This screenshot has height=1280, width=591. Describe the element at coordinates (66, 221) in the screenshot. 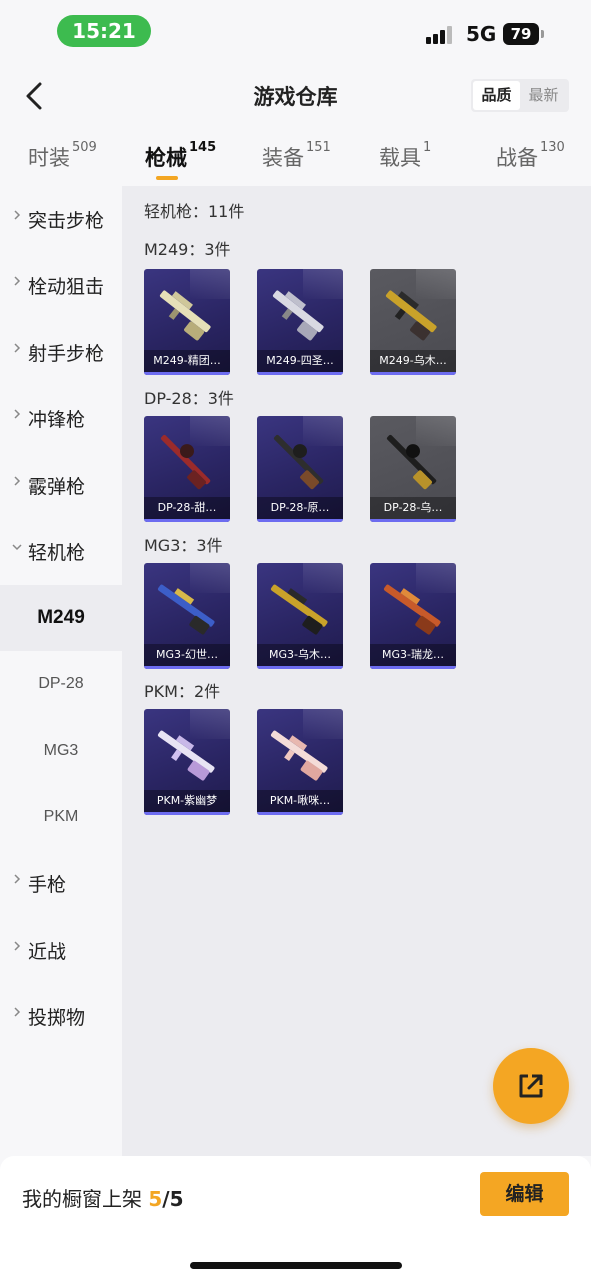

I see `sidebar-item-label: 突击步枪` at that location.